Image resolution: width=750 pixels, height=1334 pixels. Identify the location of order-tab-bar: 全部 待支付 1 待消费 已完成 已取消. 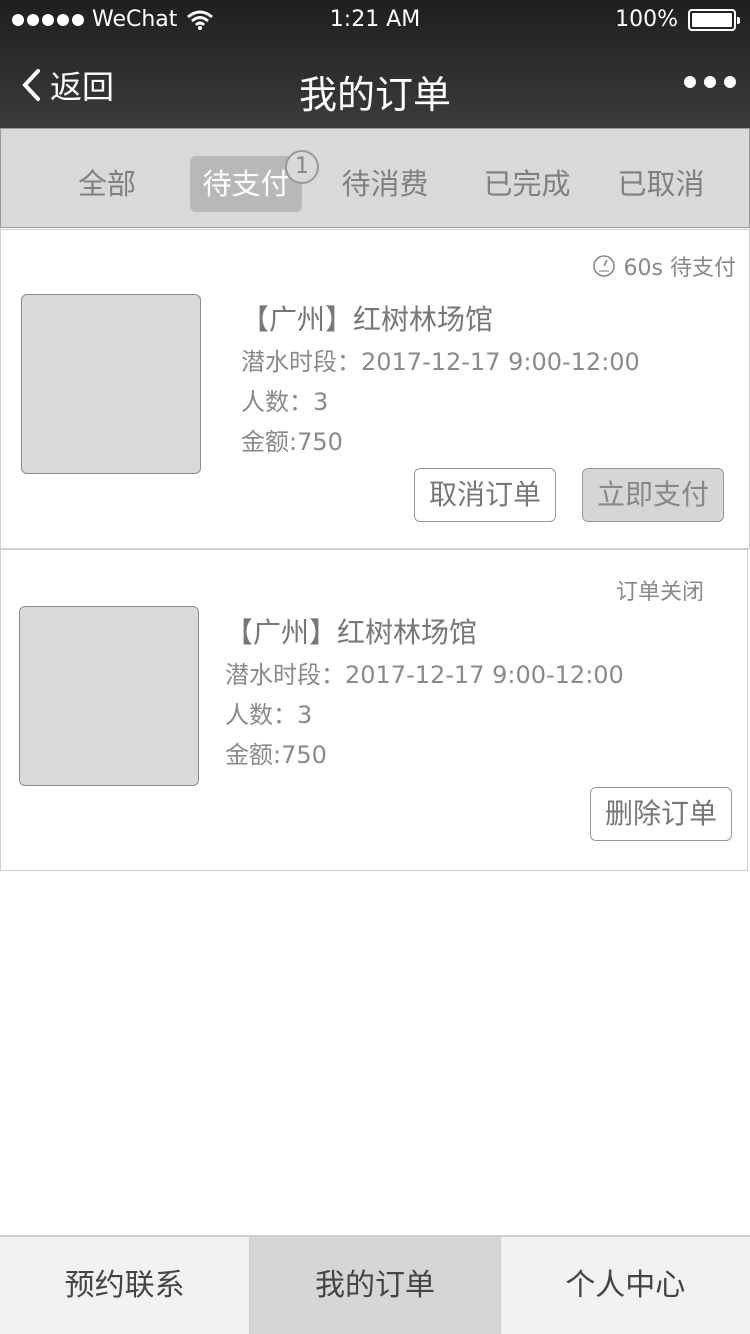
(375, 178).